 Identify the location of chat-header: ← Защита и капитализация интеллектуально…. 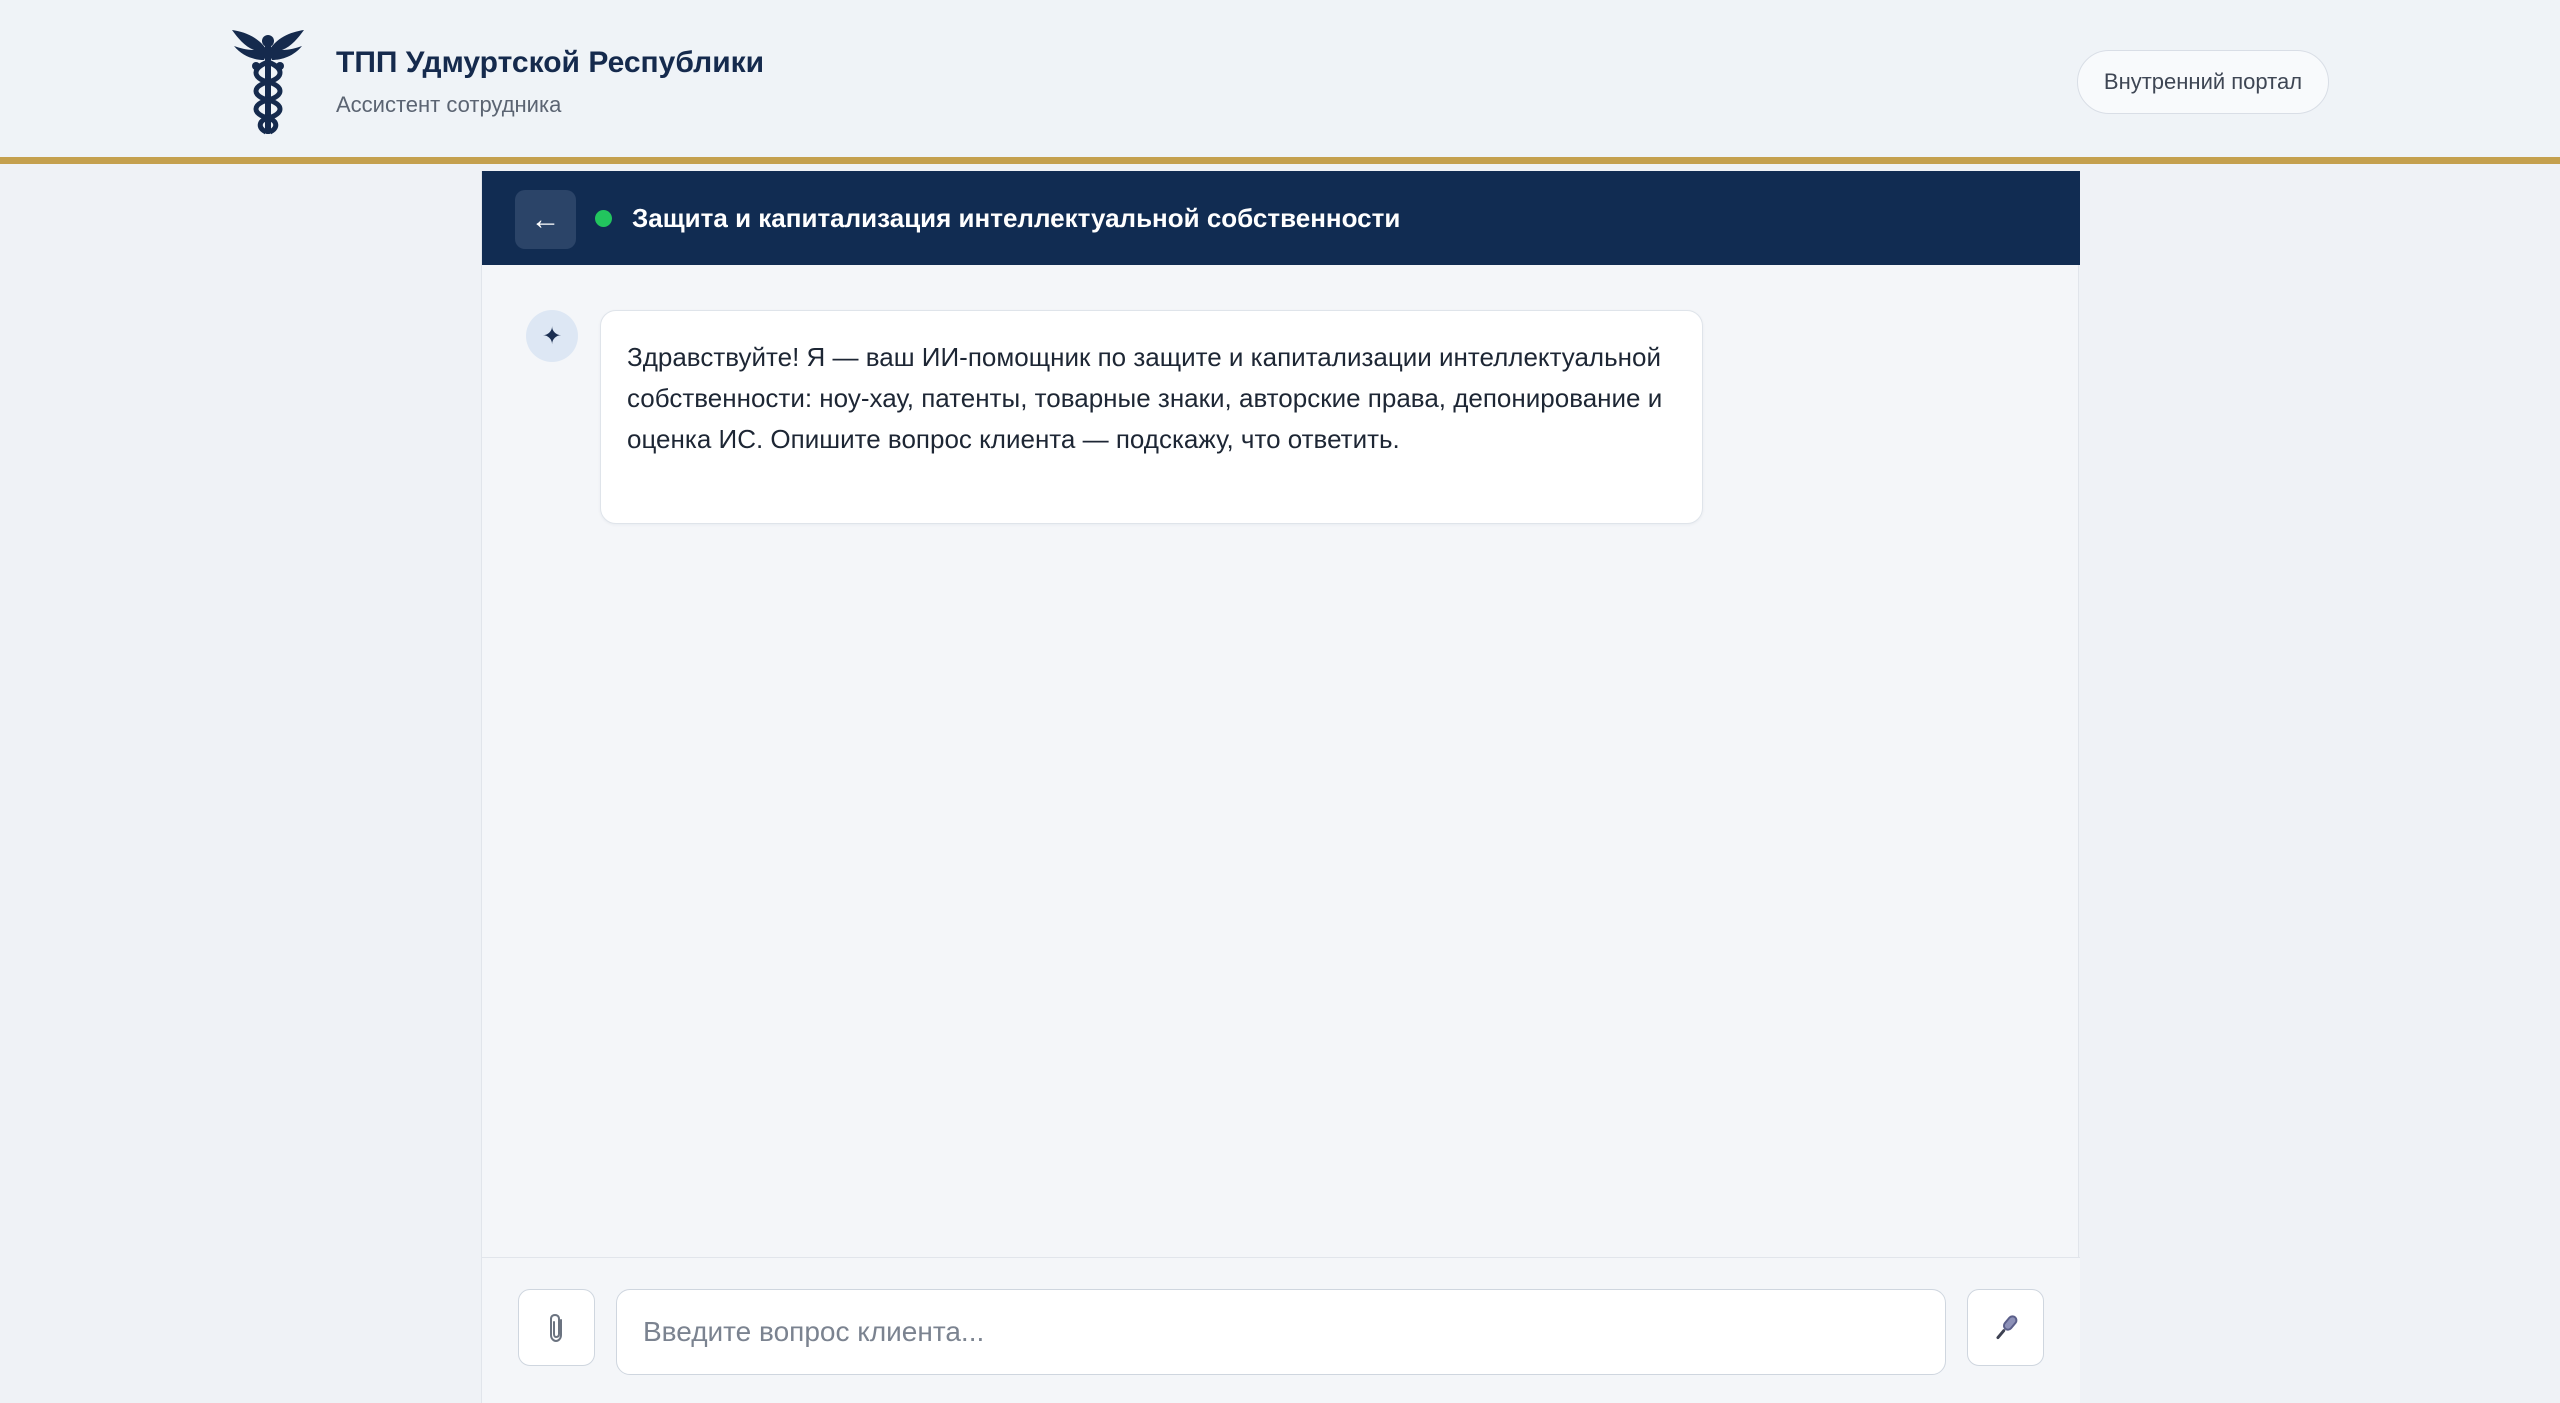
(1281, 218).